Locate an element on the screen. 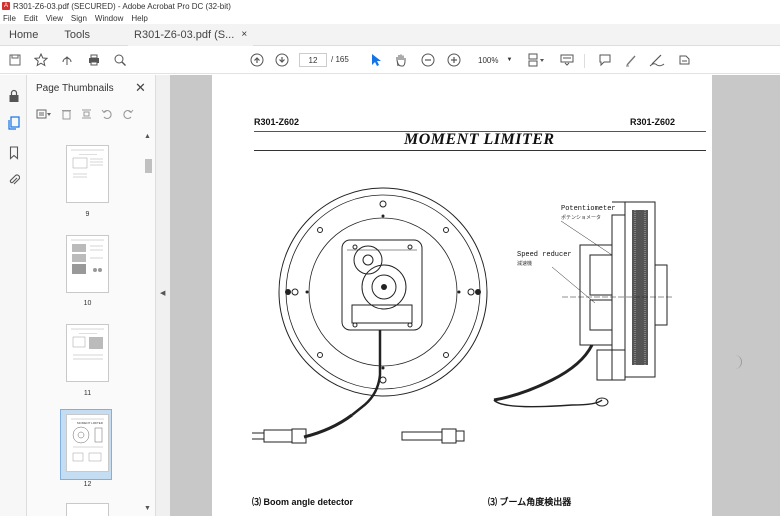 The image size is (780, 516). page-thumbnails-icon is located at coordinates (13, 122).